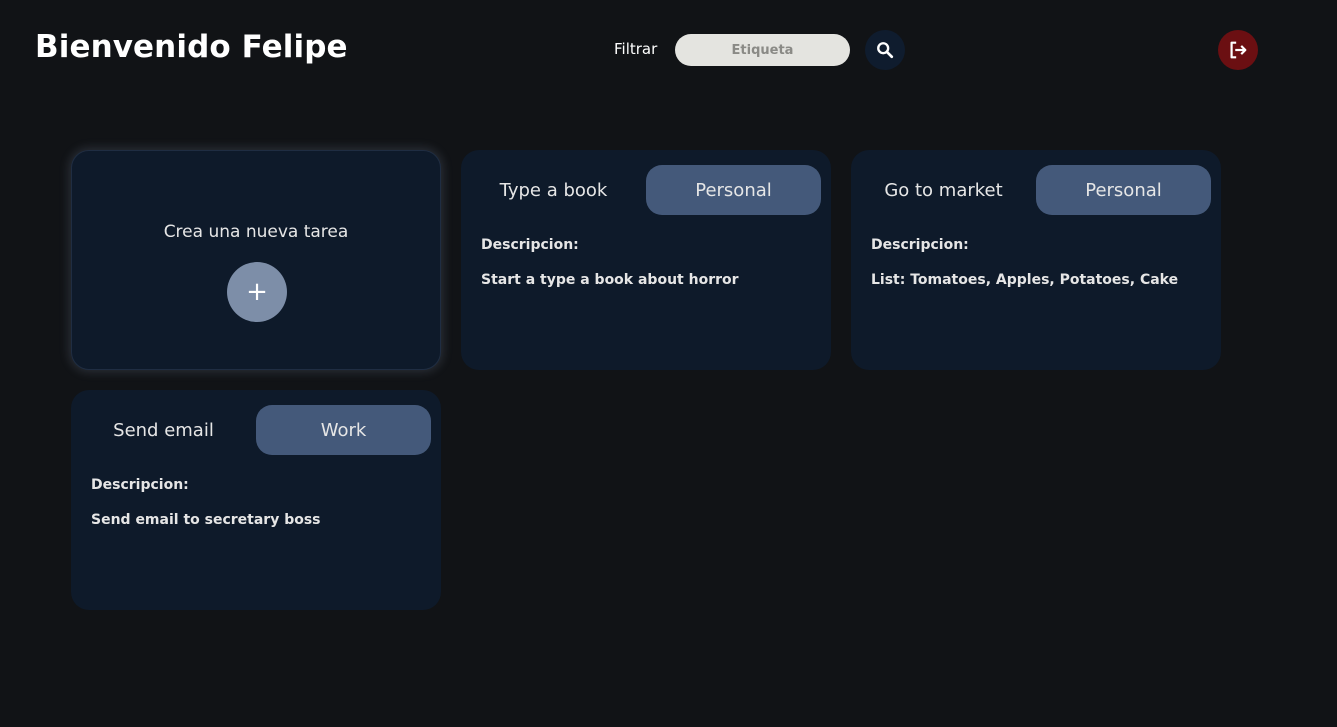  What do you see at coordinates (610, 280) in the screenshot?
I see `description-text: Start a type a book about horror` at bounding box center [610, 280].